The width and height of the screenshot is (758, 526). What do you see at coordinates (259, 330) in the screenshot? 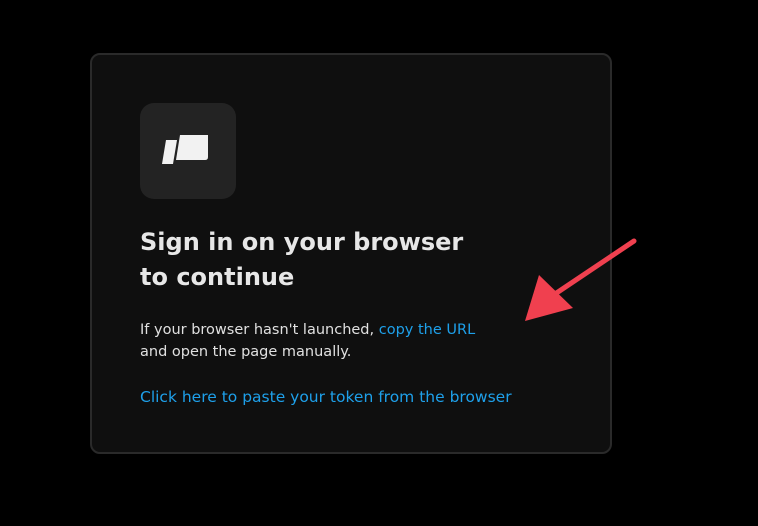
I see `instructions-prefix: If your browser hasn't launched,` at bounding box center [259, 330].